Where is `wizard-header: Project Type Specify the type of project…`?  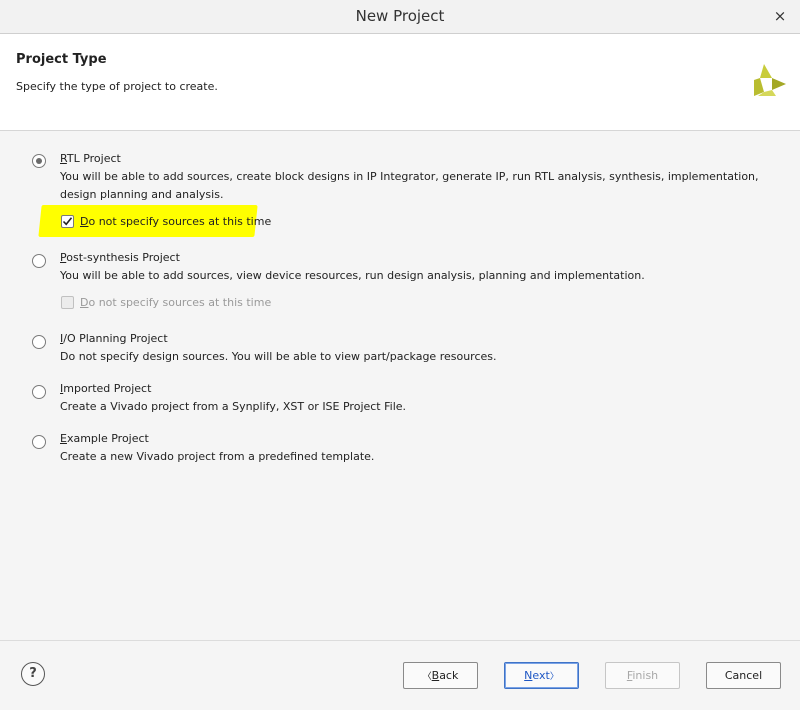
wizard-header: Project Type Specify the type of project… is located at coordinates (400, 82).